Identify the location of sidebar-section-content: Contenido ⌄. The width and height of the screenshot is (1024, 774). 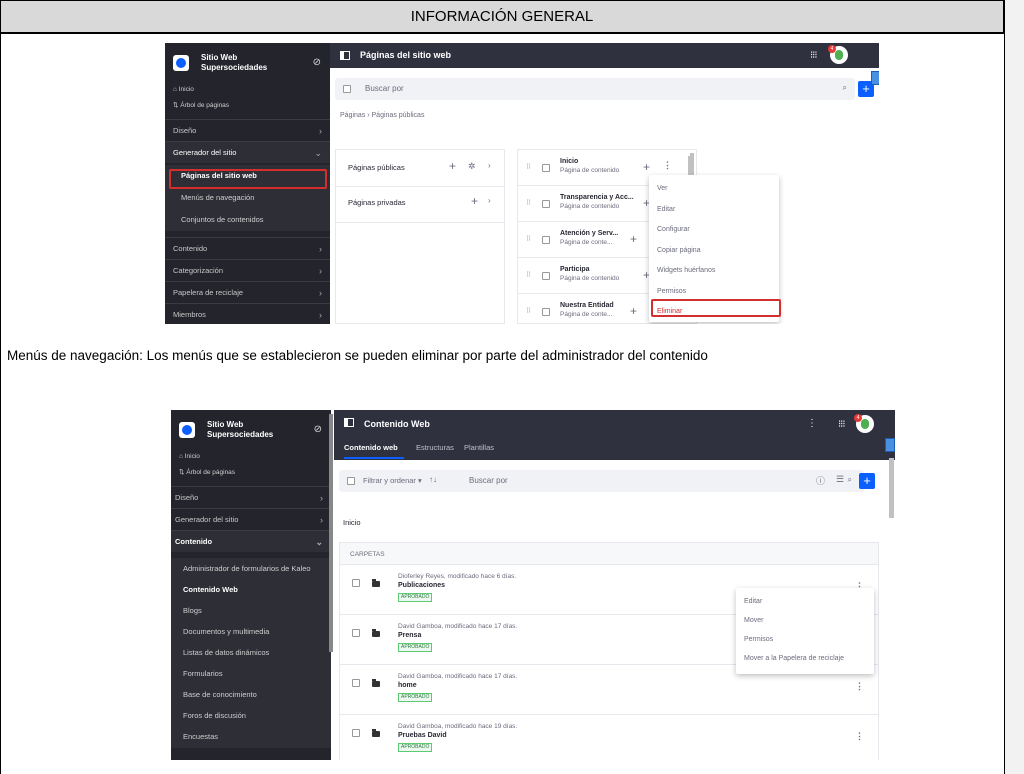
(251, 541).